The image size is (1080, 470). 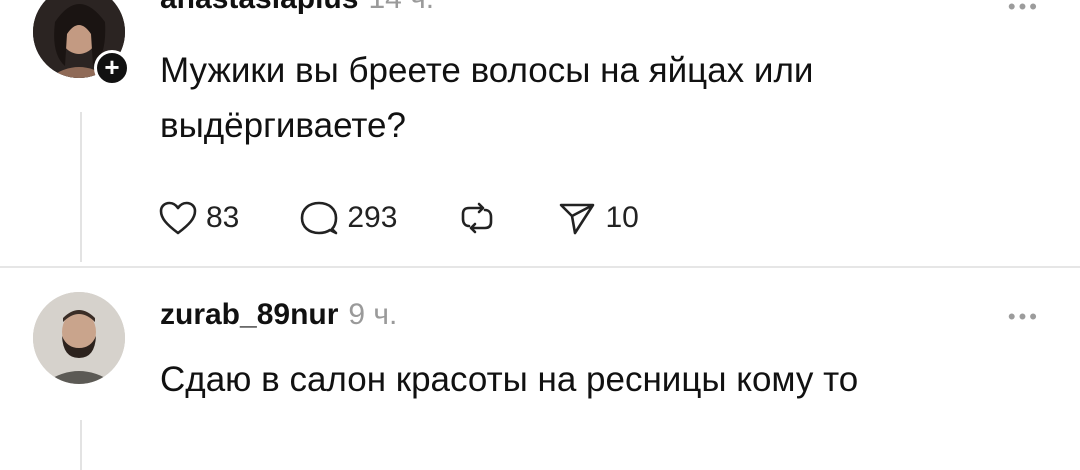 What do you see at coordinates (112, 68) in the screenshot?
I see `follow-plus-button: +` at bounding box center [112, 68].